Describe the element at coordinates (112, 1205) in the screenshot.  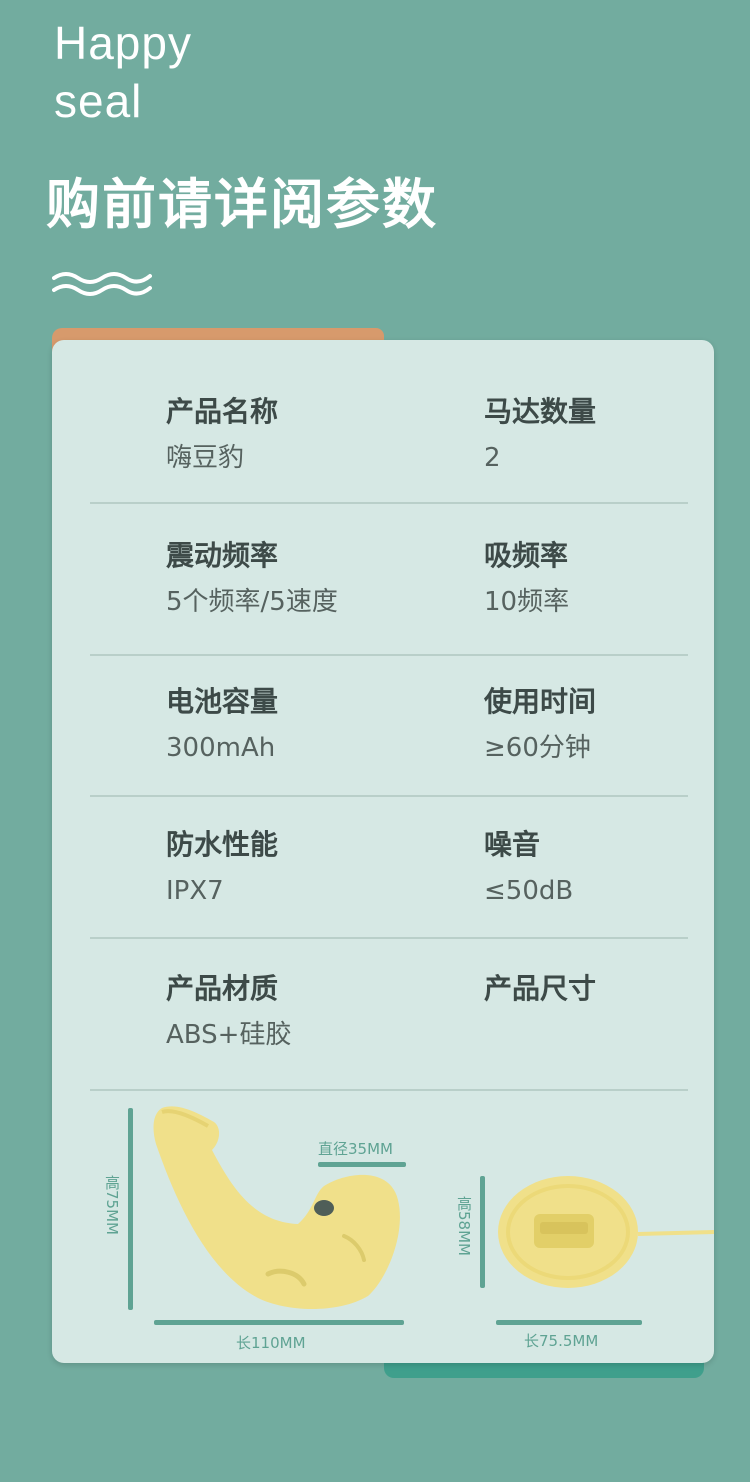
I see `device-height-label: 高75MM` at that location.